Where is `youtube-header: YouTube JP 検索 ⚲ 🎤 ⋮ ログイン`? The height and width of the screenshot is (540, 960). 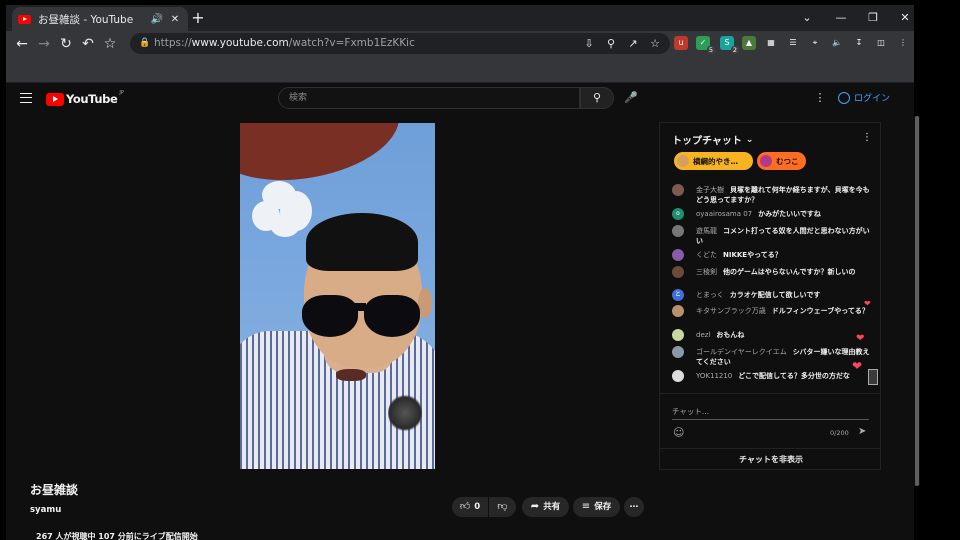 youtube-header: YouTube JP 検索 ⚲ 🎤 ⋮ ログイン is located at coordinates (460, 99).